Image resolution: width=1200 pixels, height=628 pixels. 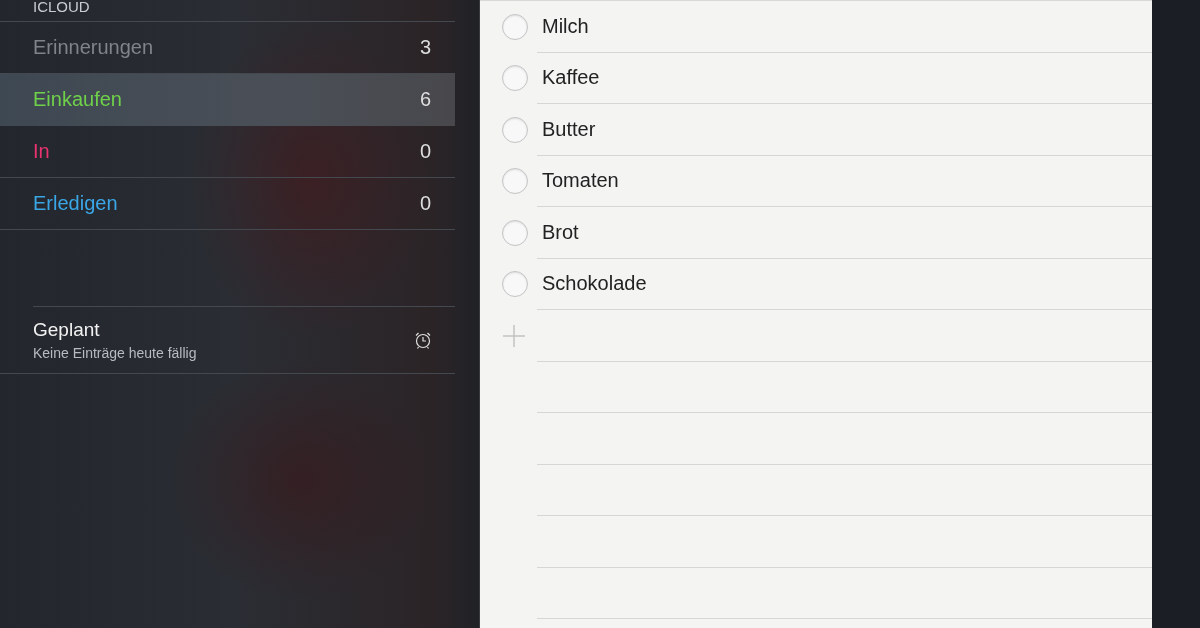 I want to click on list-row: In 0, so click(x=227, y=152).